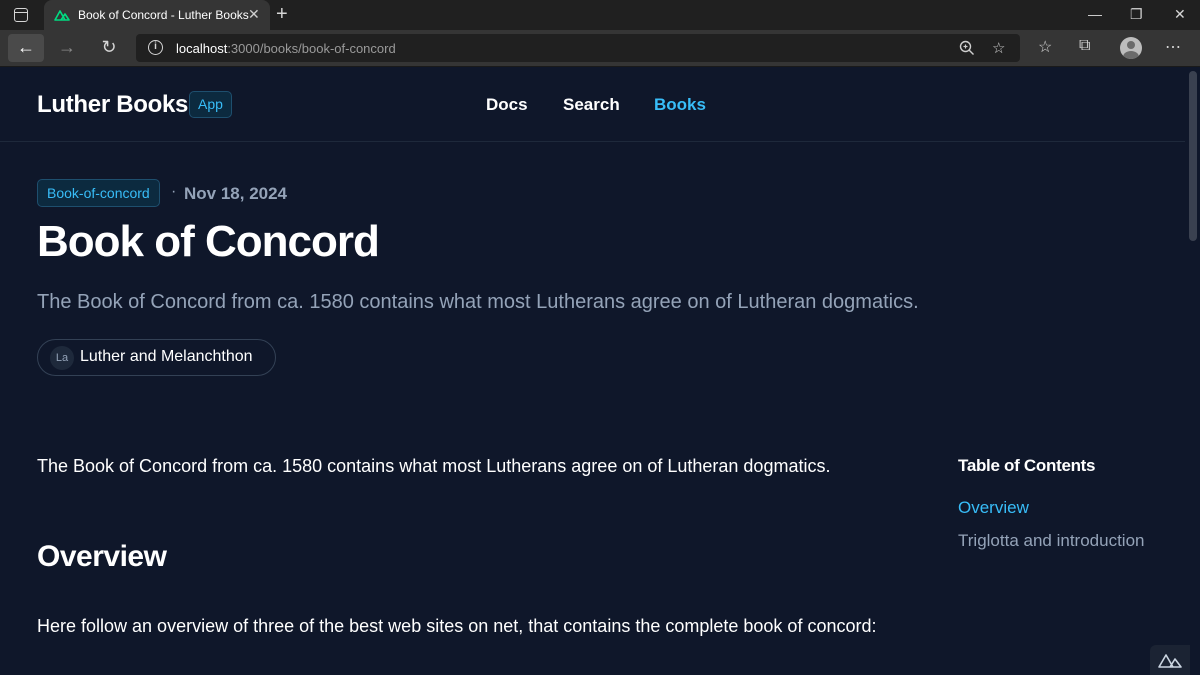 This screenshot has width=1200, height=675. What do you see at coordinates (1095, 14) in the screenshot?
I see `minimize-icon: —` at bounding box center [1095, 14].